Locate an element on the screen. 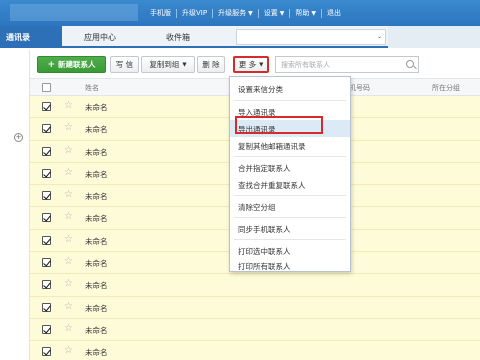 The height and width of the screenshot is (360, 480). new-contact-label: 新建联系人 is located at coordinates (77, 64).